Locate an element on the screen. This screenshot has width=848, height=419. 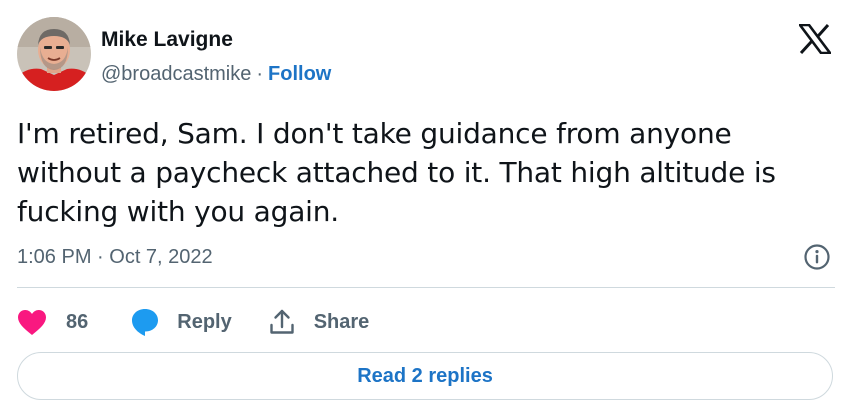
author-meta: @broadcastmike · Follow is located at coordinates (216, 74).